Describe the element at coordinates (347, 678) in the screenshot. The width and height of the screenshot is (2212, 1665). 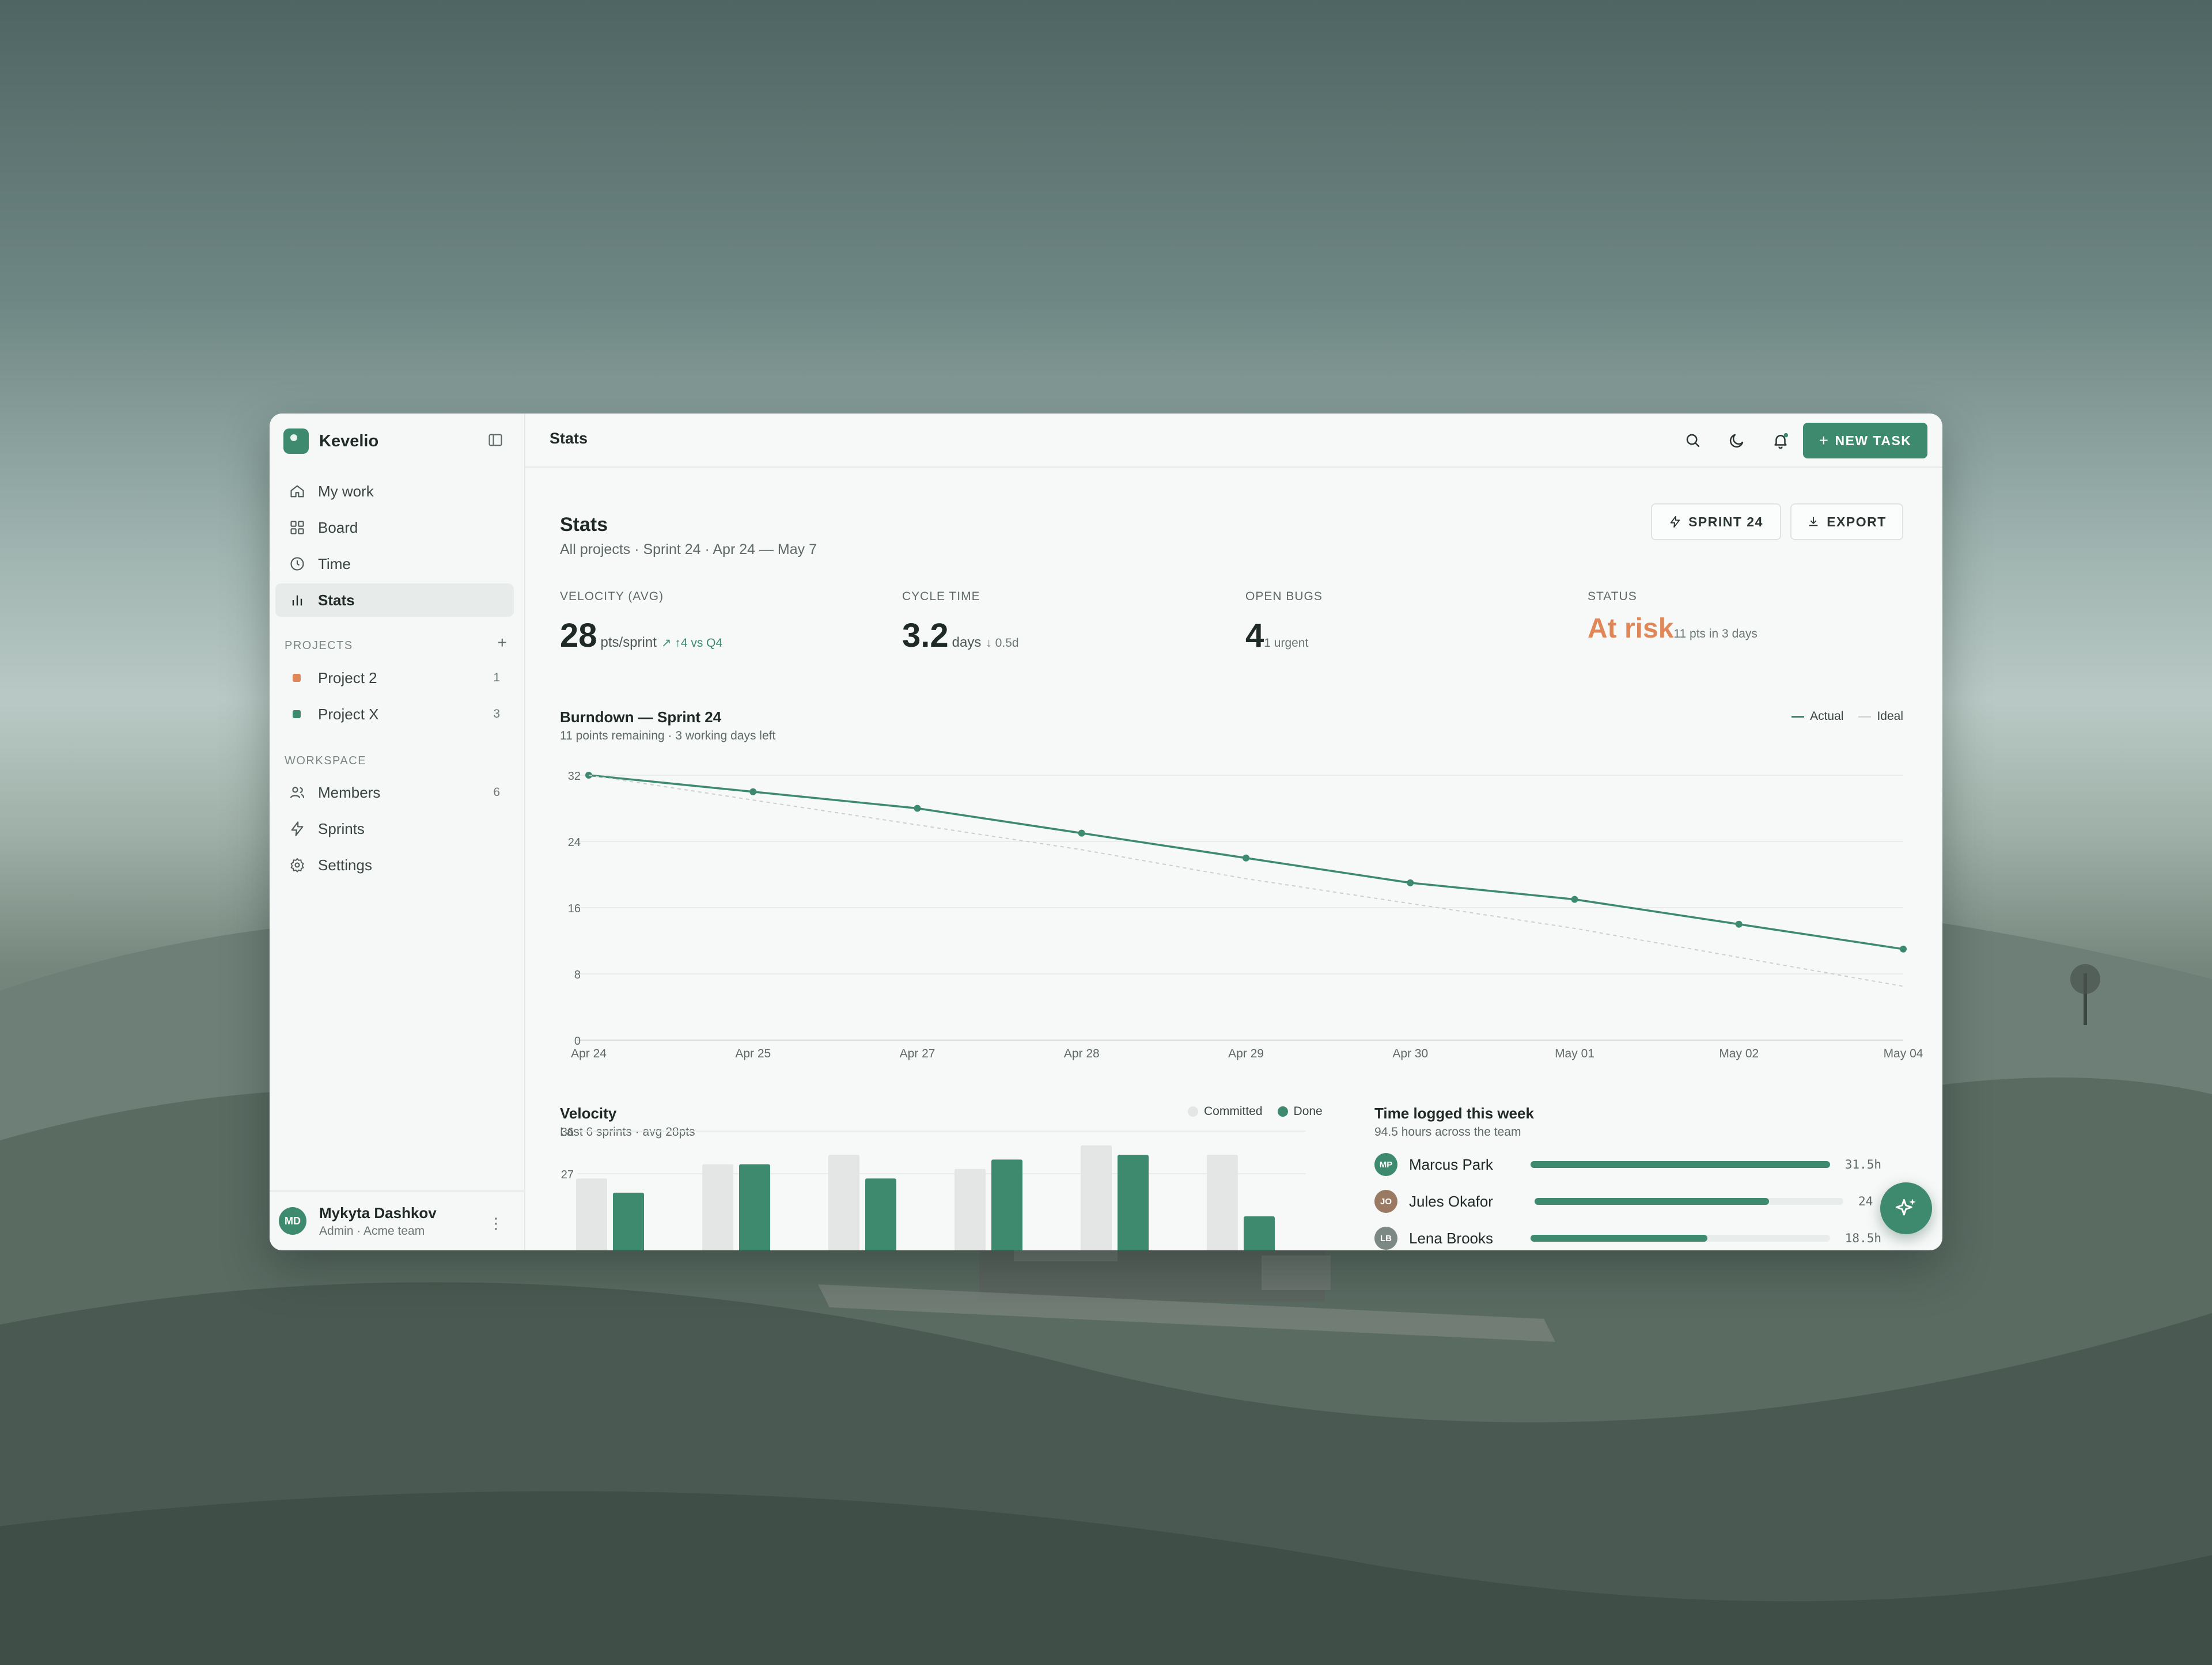
I see `project-label: Project 2` at that location.